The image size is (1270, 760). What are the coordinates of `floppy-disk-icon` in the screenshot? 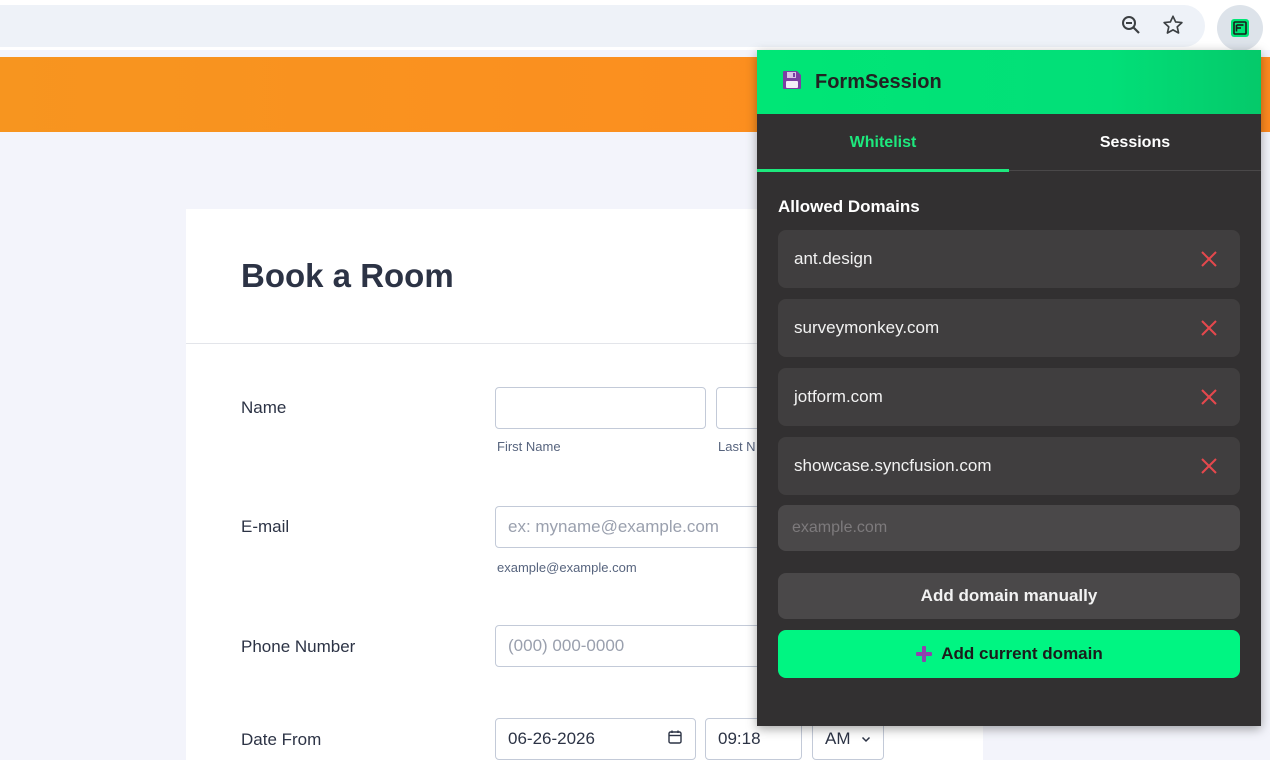 It's located at (792, 82).